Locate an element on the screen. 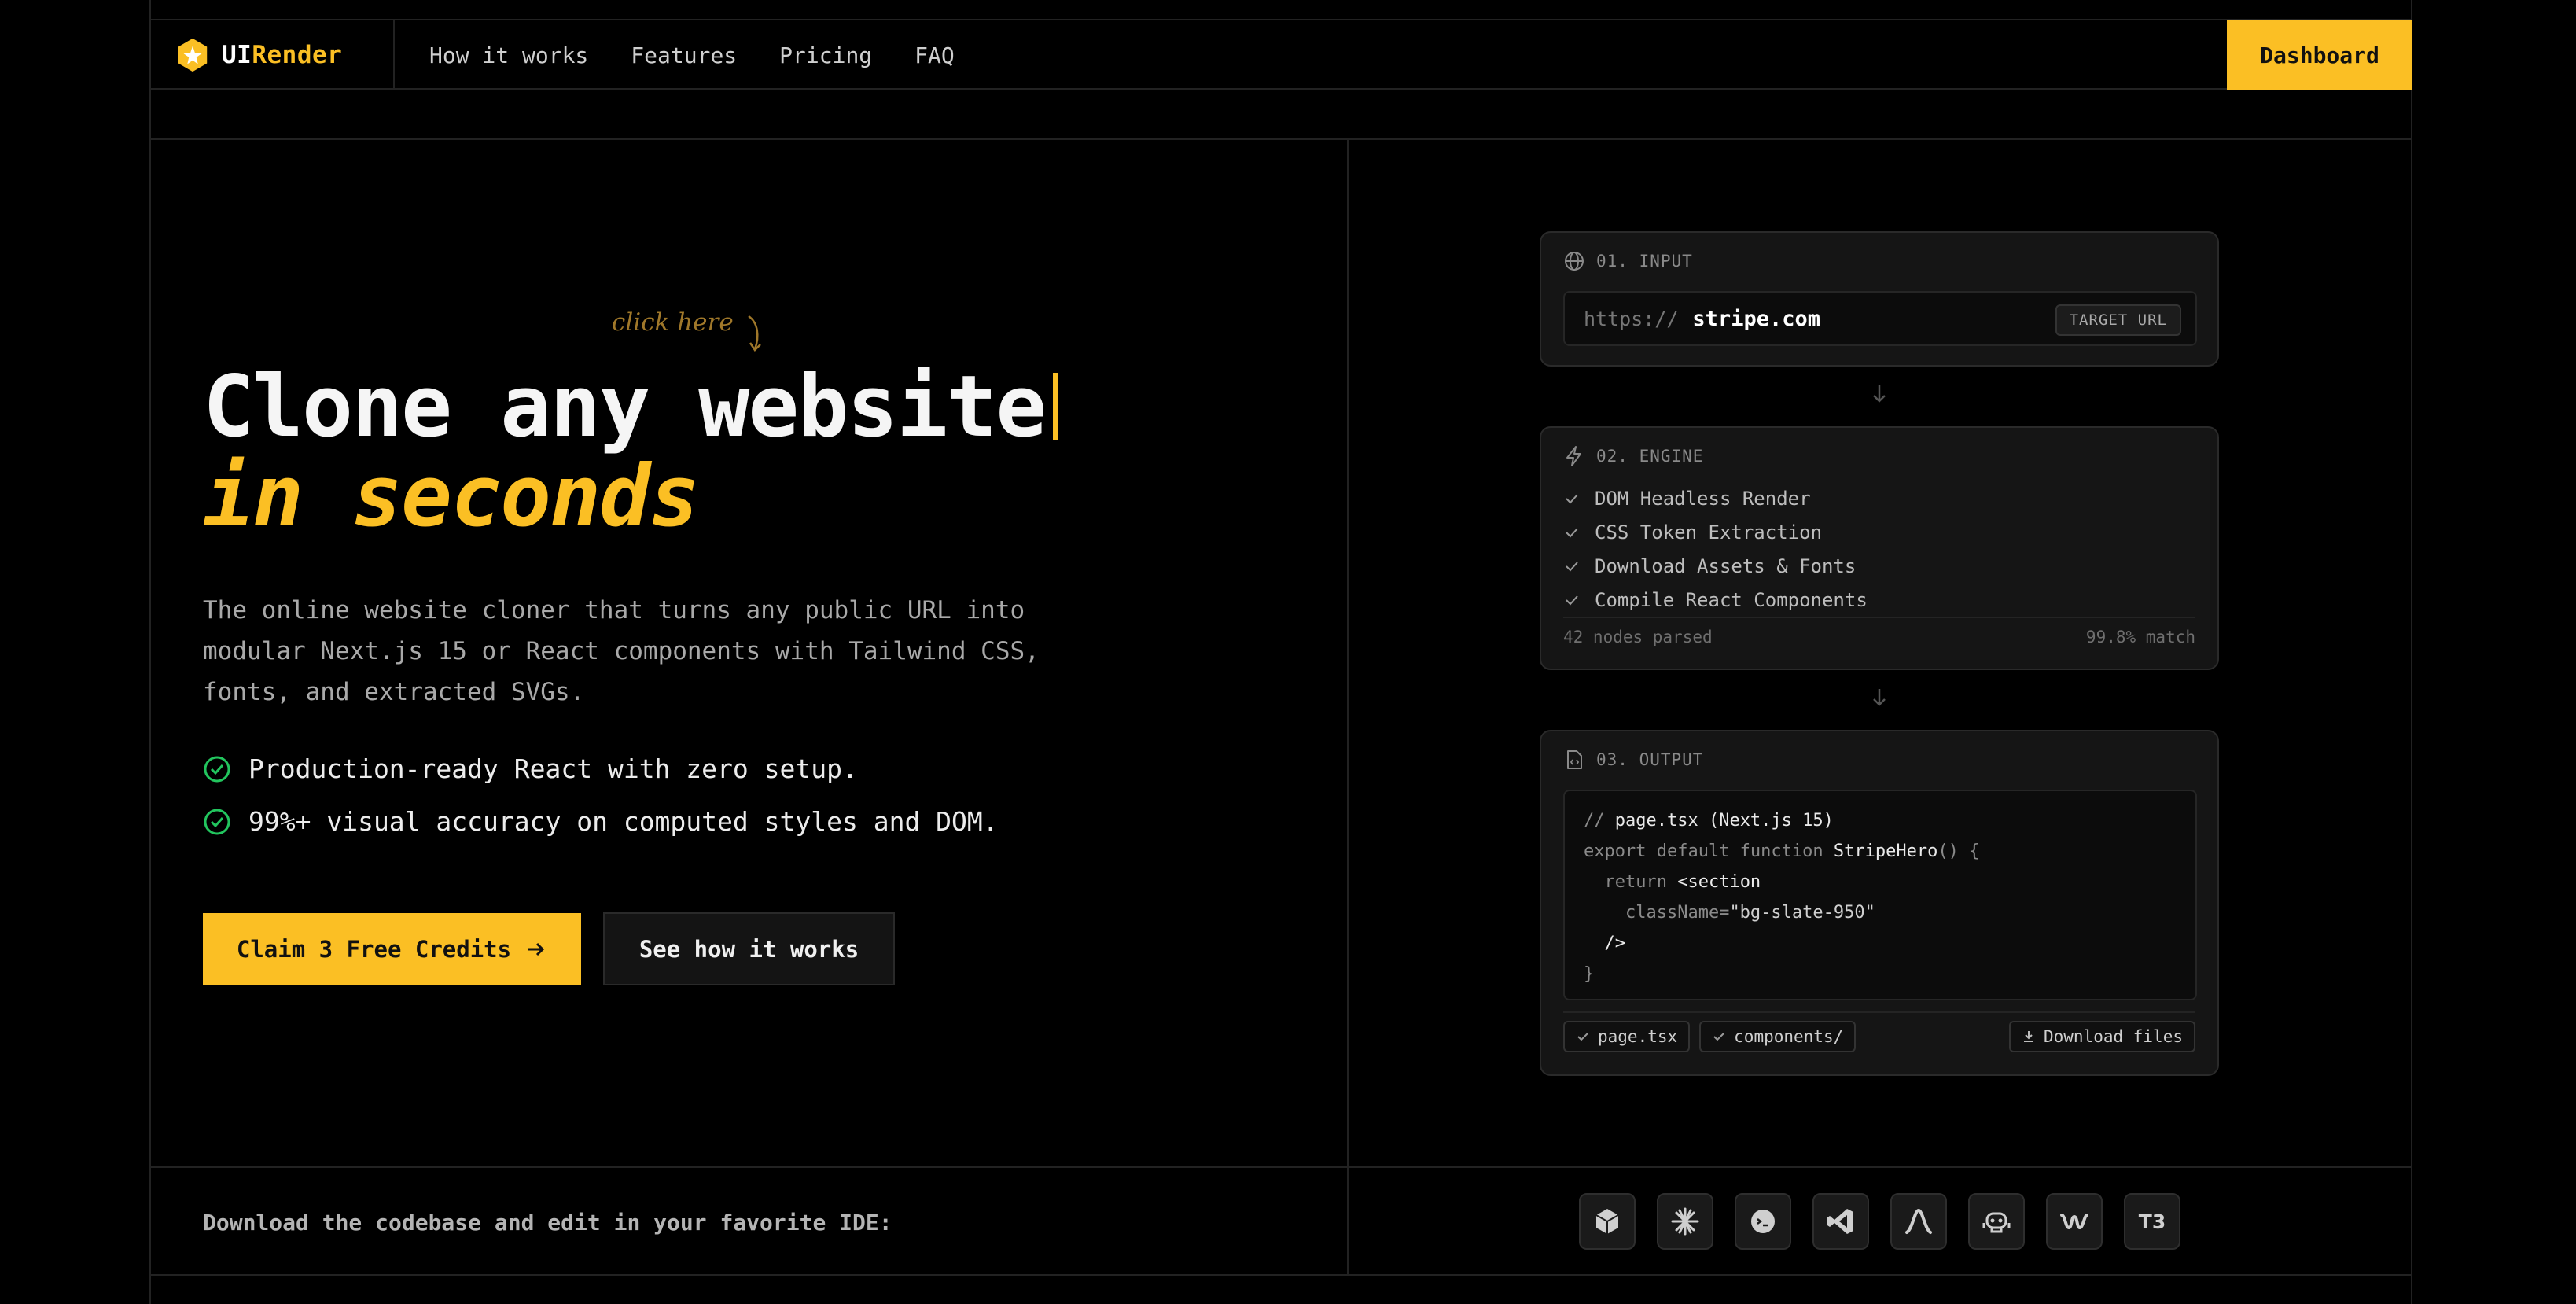 This screenshot has width=2576, height=1304. card-header: 02. ENGINE is located at coordinates (1633, 456).